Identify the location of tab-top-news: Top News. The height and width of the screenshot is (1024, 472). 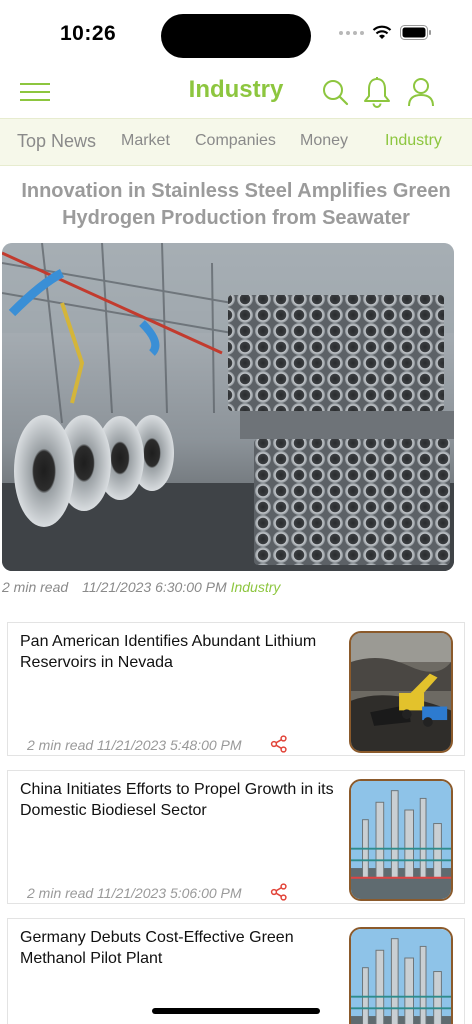
(56, 141).